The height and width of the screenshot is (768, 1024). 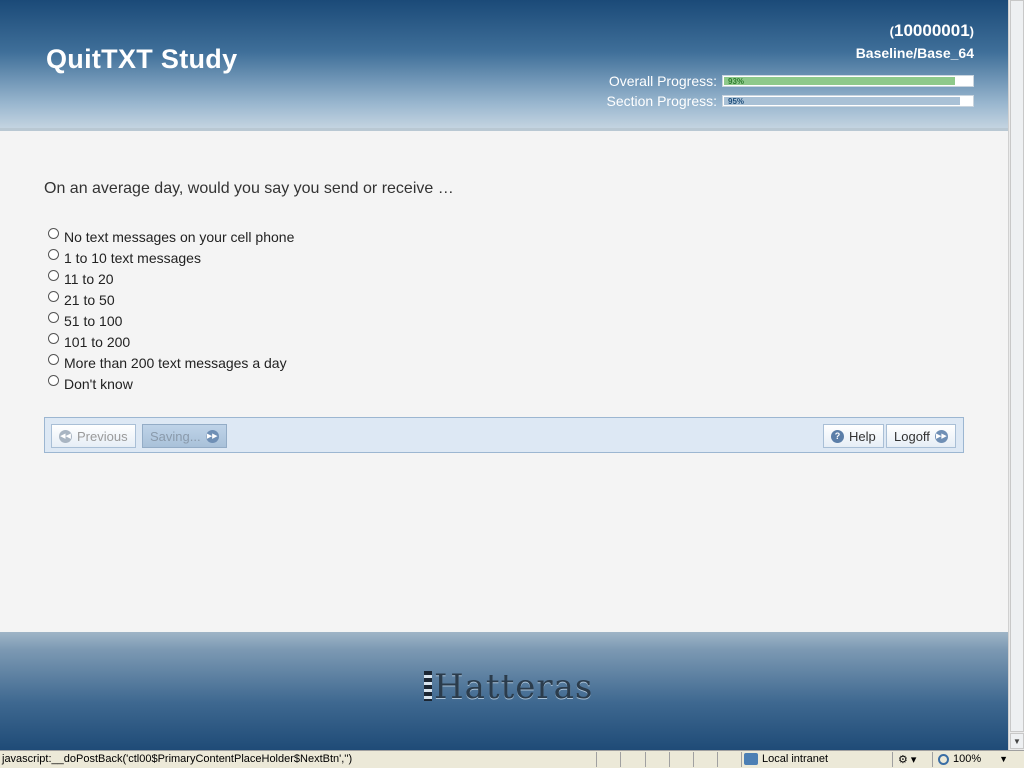 I want to click on help-button: ? Help, so click(x=853, y=436).